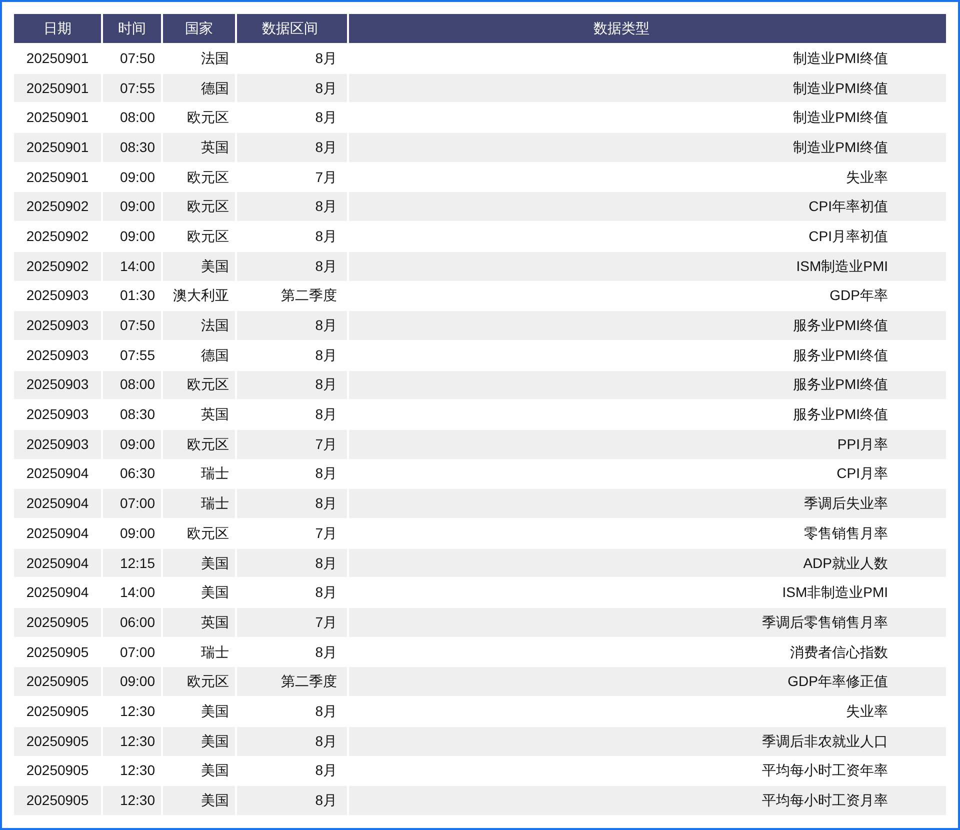  What do you see at coordinates (647, 28) in the screenshot?
I see `column-header: 数据类型` at bounding box center [647, 28].